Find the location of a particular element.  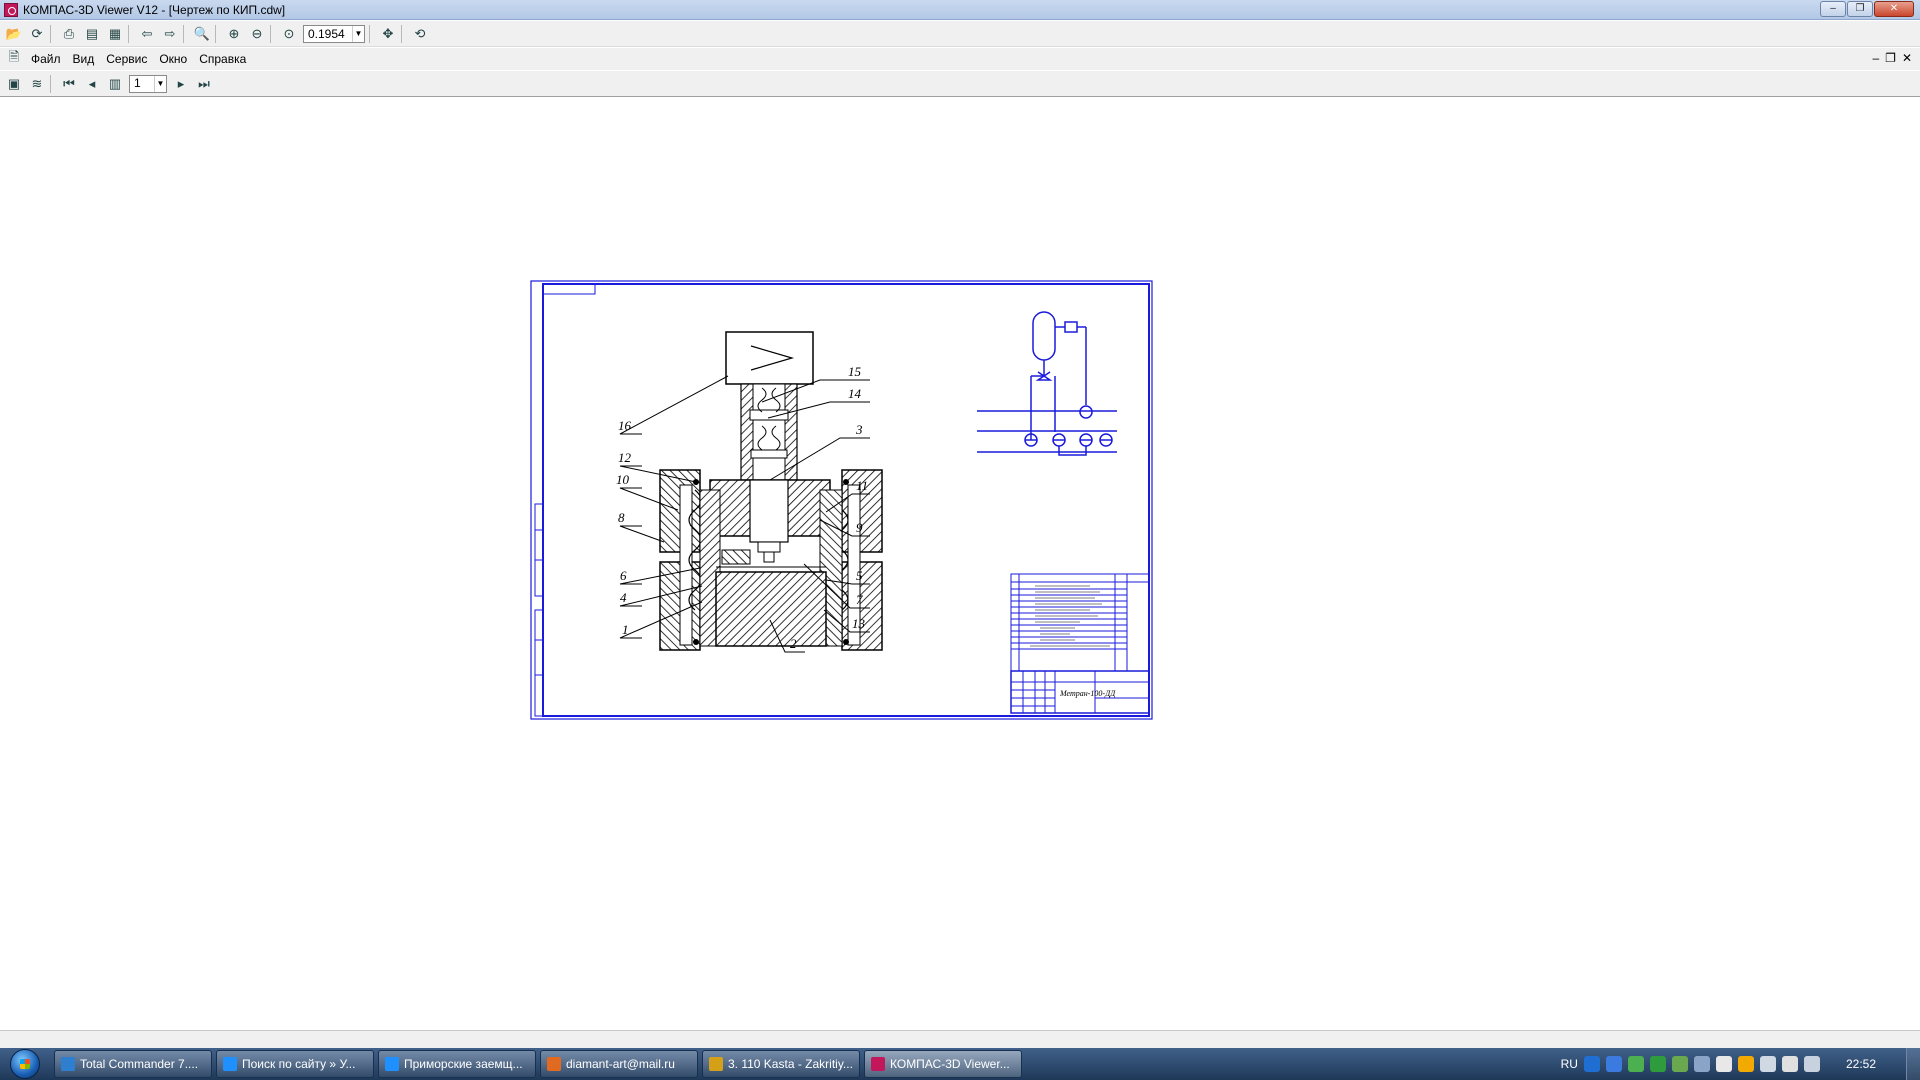

callout-3: 3 is located at coordinates (859, 429).